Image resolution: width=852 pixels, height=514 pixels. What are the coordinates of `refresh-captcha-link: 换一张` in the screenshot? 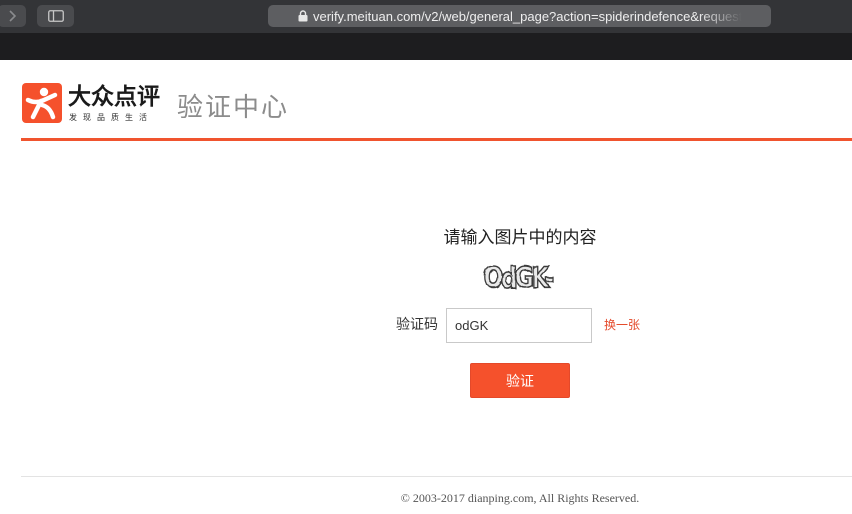 It's located at (622, 325).